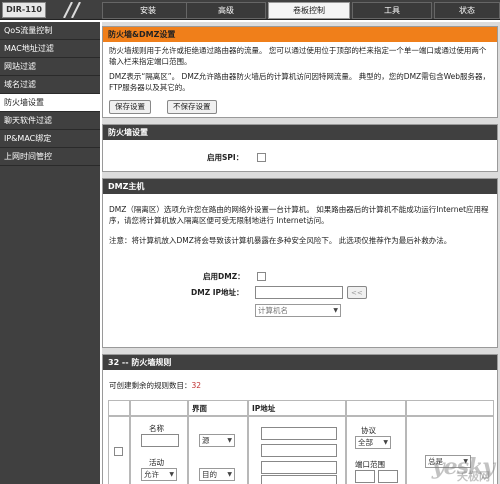 The height and width of the screenshot is (484, 500). What do you see at coordinates (467, 10) in the screenshot?
I see `tab-status: 状态` at bounding box center [467, 10].